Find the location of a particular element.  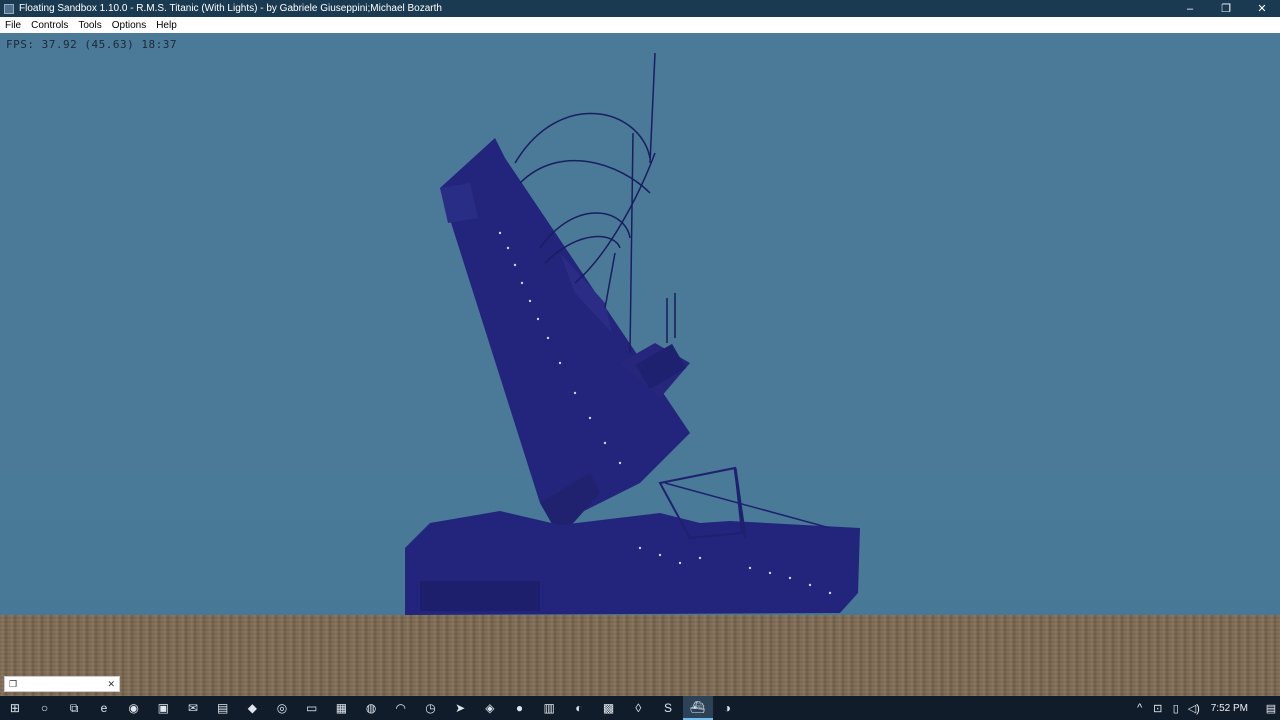

minecraft-icon: ◈ is located at coordinates (490, 708).